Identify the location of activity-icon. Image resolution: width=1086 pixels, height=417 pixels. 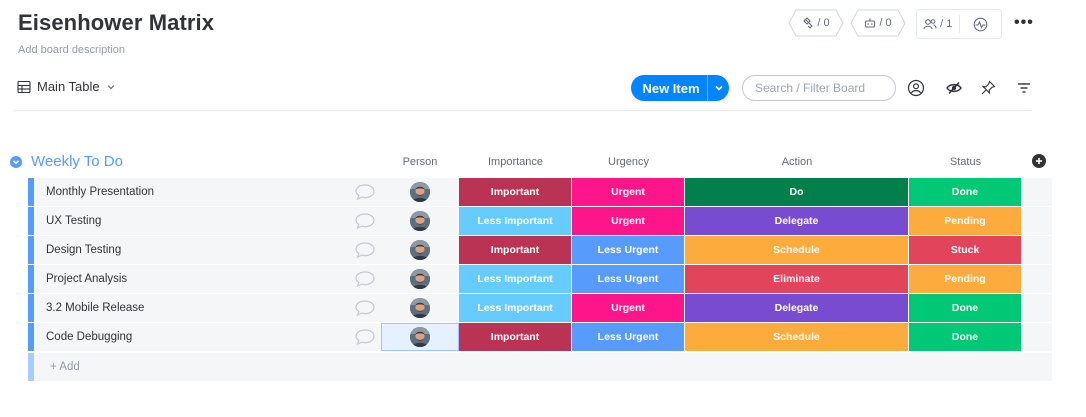
(980, 24).